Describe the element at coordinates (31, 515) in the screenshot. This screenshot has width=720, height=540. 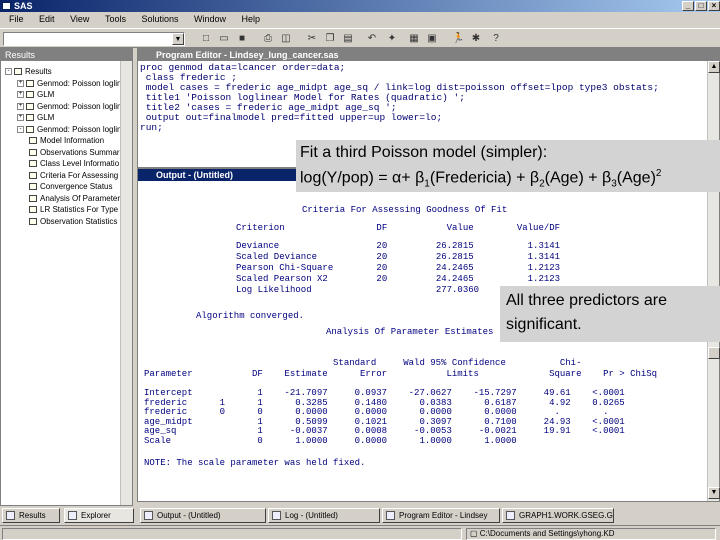
I see `task-results: Results` at that location.